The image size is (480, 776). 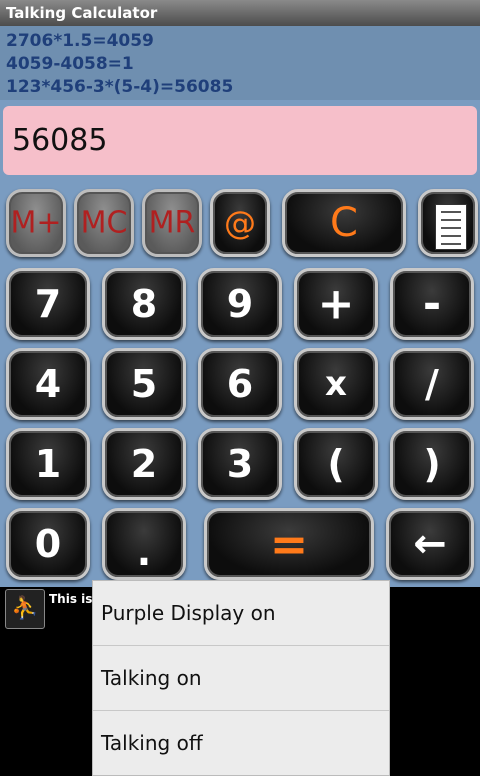 I want to click on digit-5-button: 5, so click(x=144, y=384).